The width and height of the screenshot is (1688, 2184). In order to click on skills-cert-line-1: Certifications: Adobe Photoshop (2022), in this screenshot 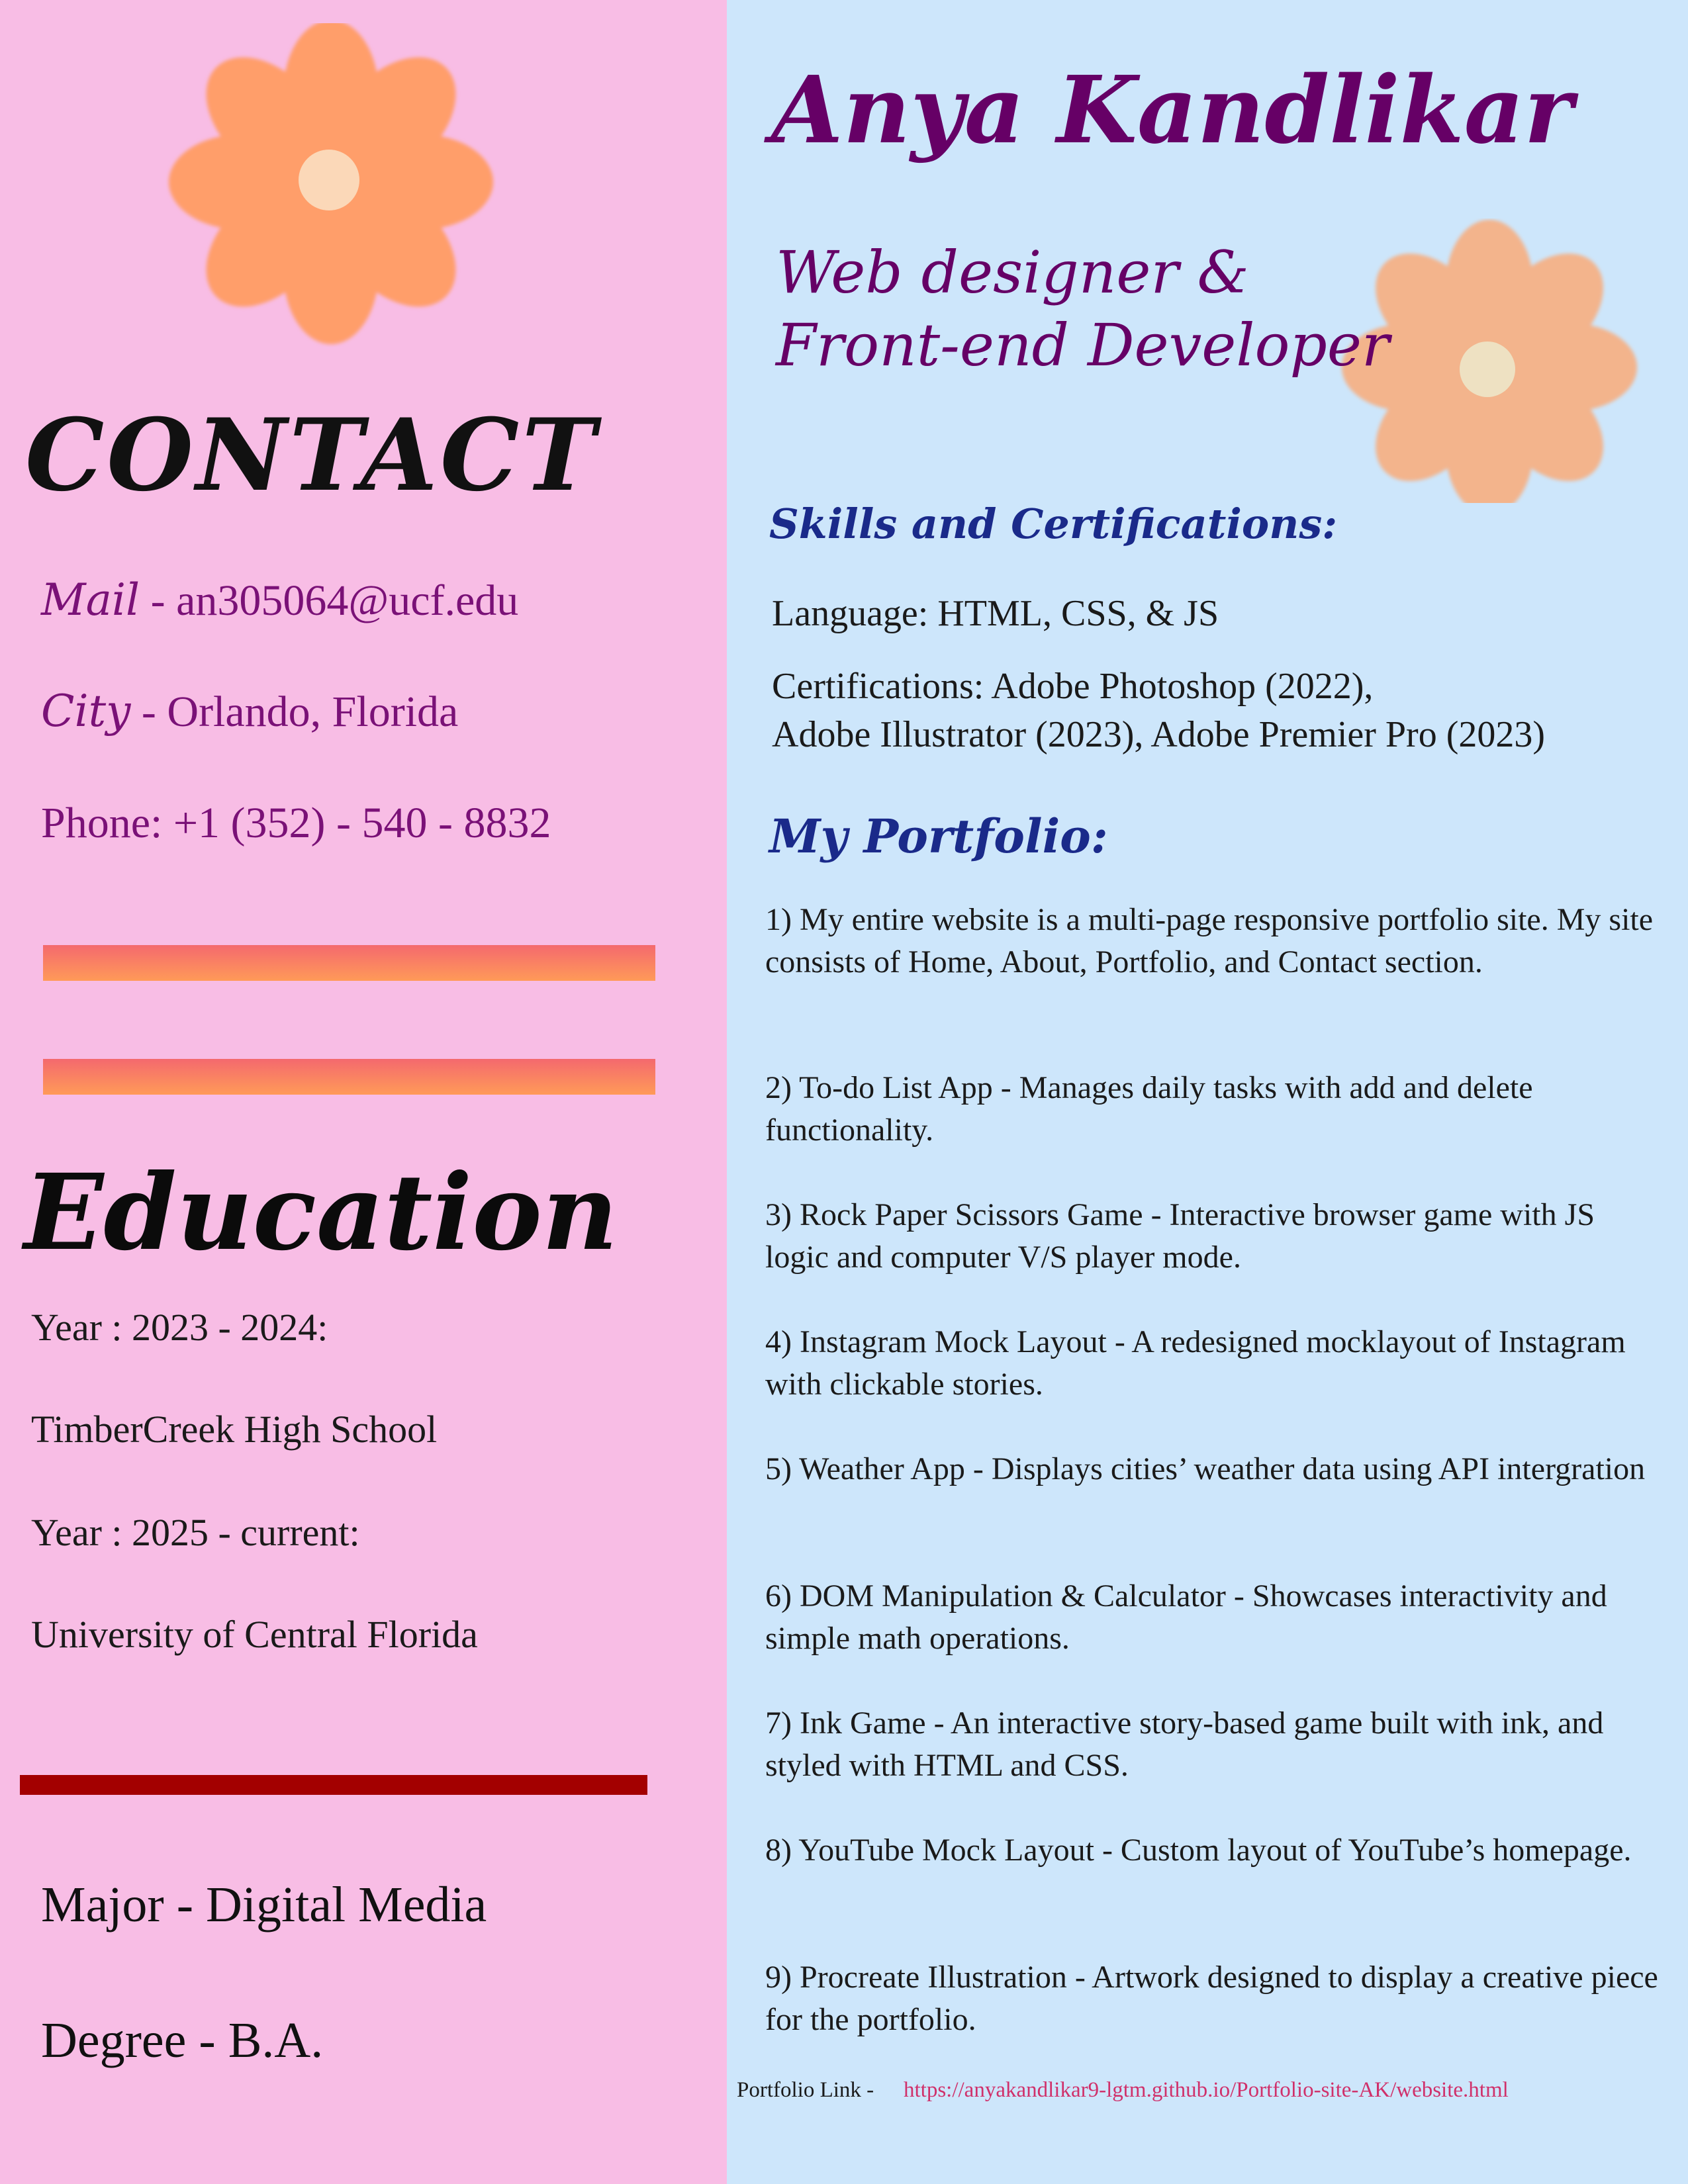, I will do `click(1073, 687)`.